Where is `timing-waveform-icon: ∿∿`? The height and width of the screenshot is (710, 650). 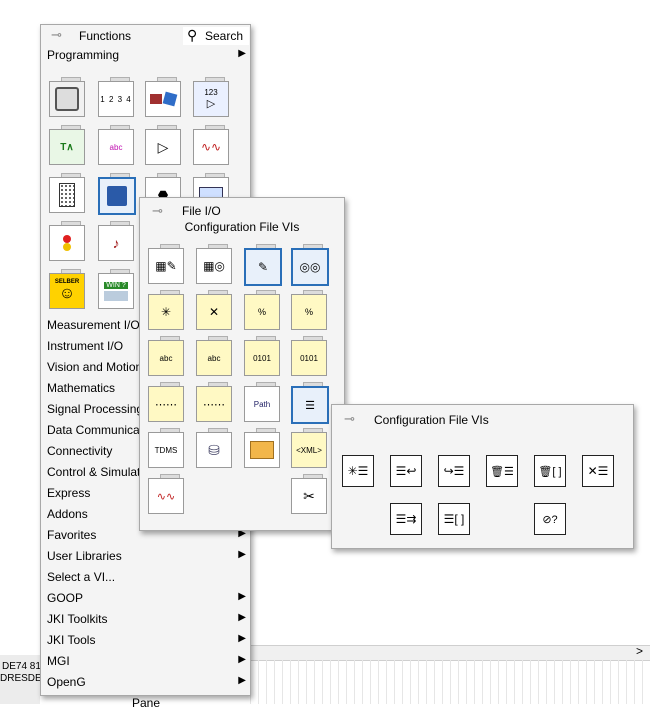 timing-waveform-icon: ∿∿ is located at coordinates (211, 145).